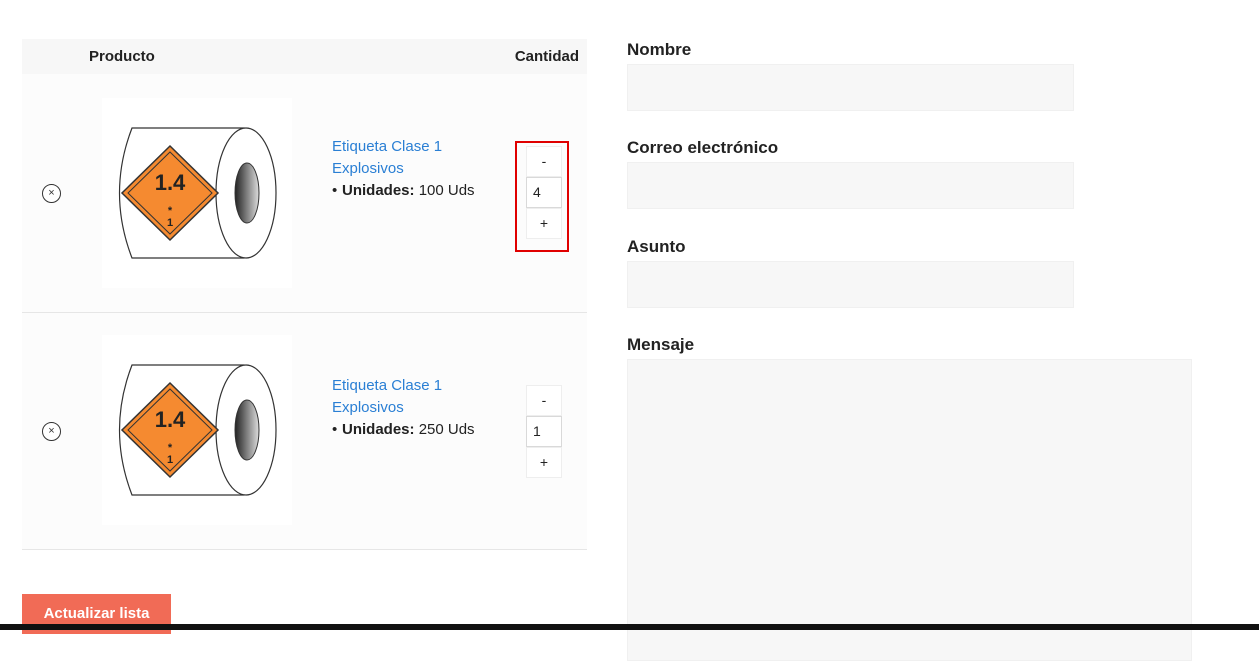  Describe the element at coordinates (546, 56) in the screenshot. I see `header-quantity: Cantidad` at that location.